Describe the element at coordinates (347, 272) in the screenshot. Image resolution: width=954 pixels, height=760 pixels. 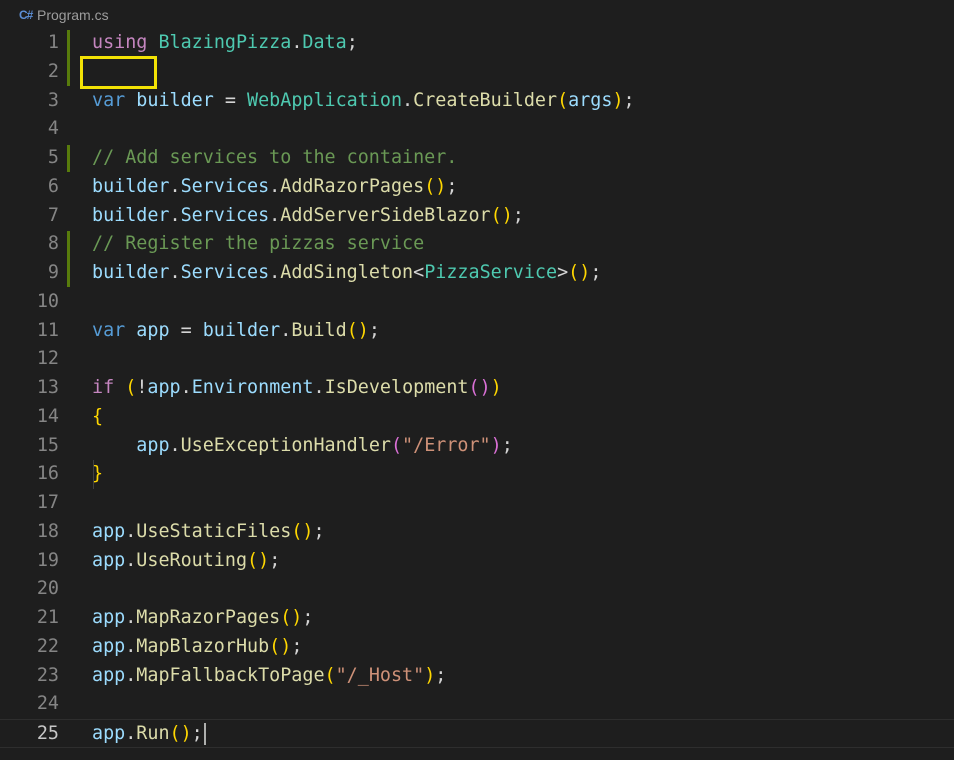
I see `code-token: AddSingleton` at that location.